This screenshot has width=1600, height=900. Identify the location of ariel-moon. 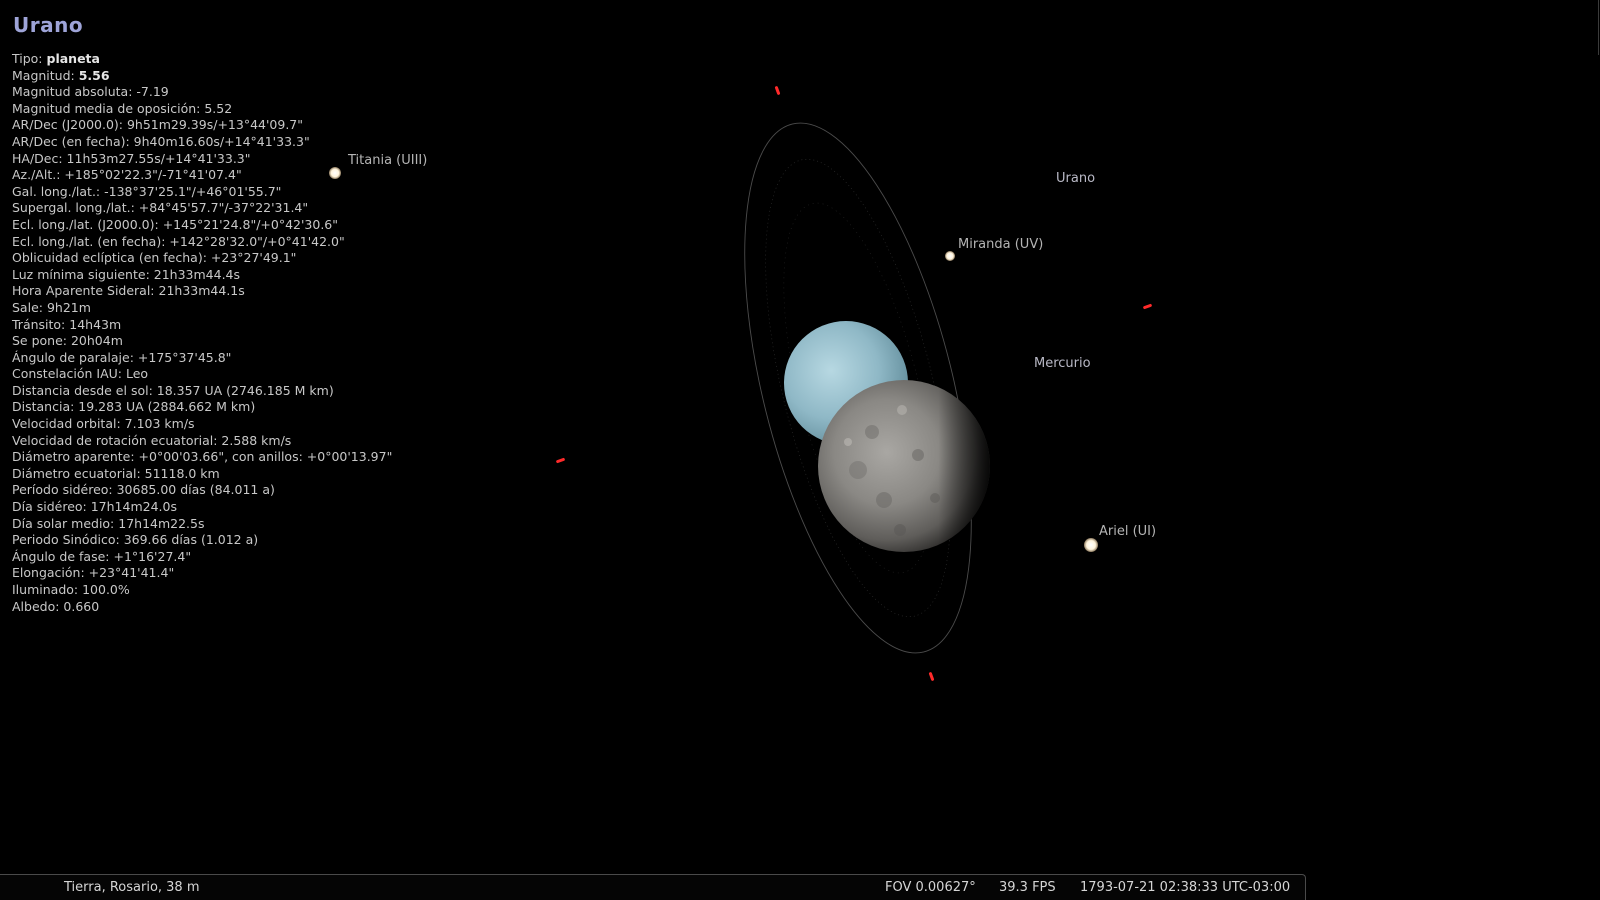
(1091, 545).